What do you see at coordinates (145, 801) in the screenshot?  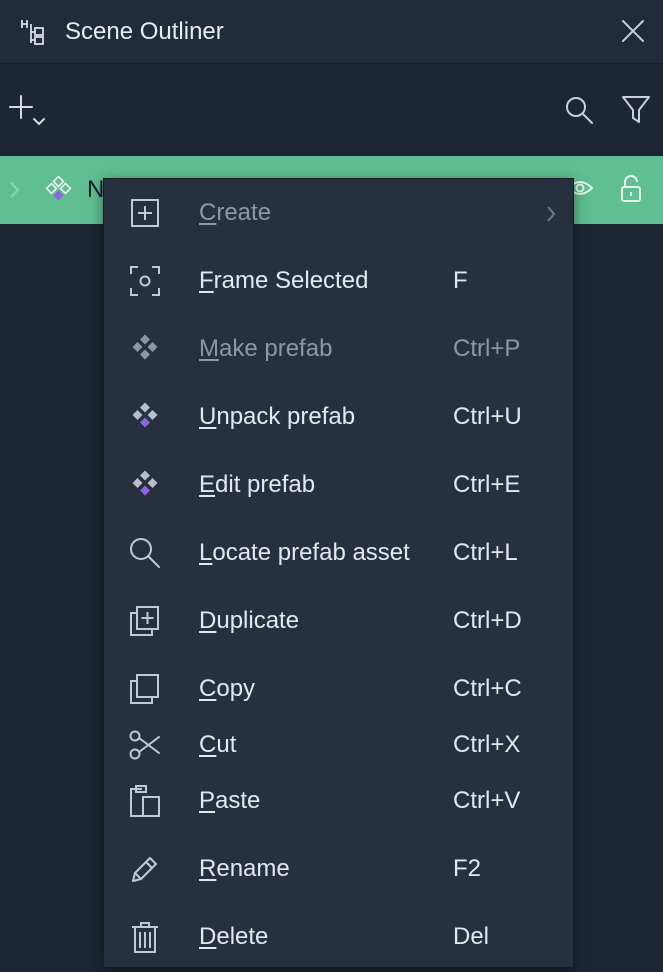 I see `paste-icon` at bounding box center [145, 801].